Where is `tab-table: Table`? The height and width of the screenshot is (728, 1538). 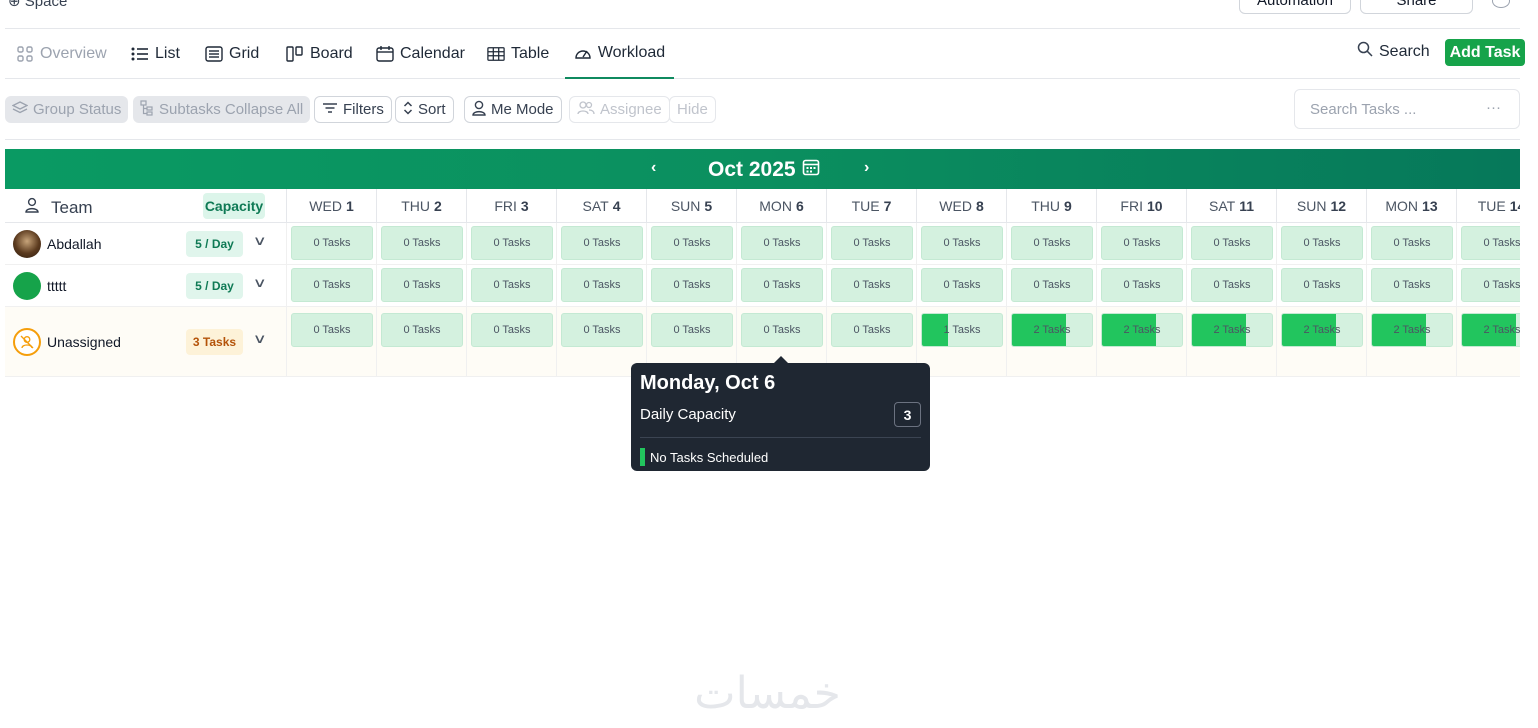 tab-table: Table is located at coordinates (518, 54).